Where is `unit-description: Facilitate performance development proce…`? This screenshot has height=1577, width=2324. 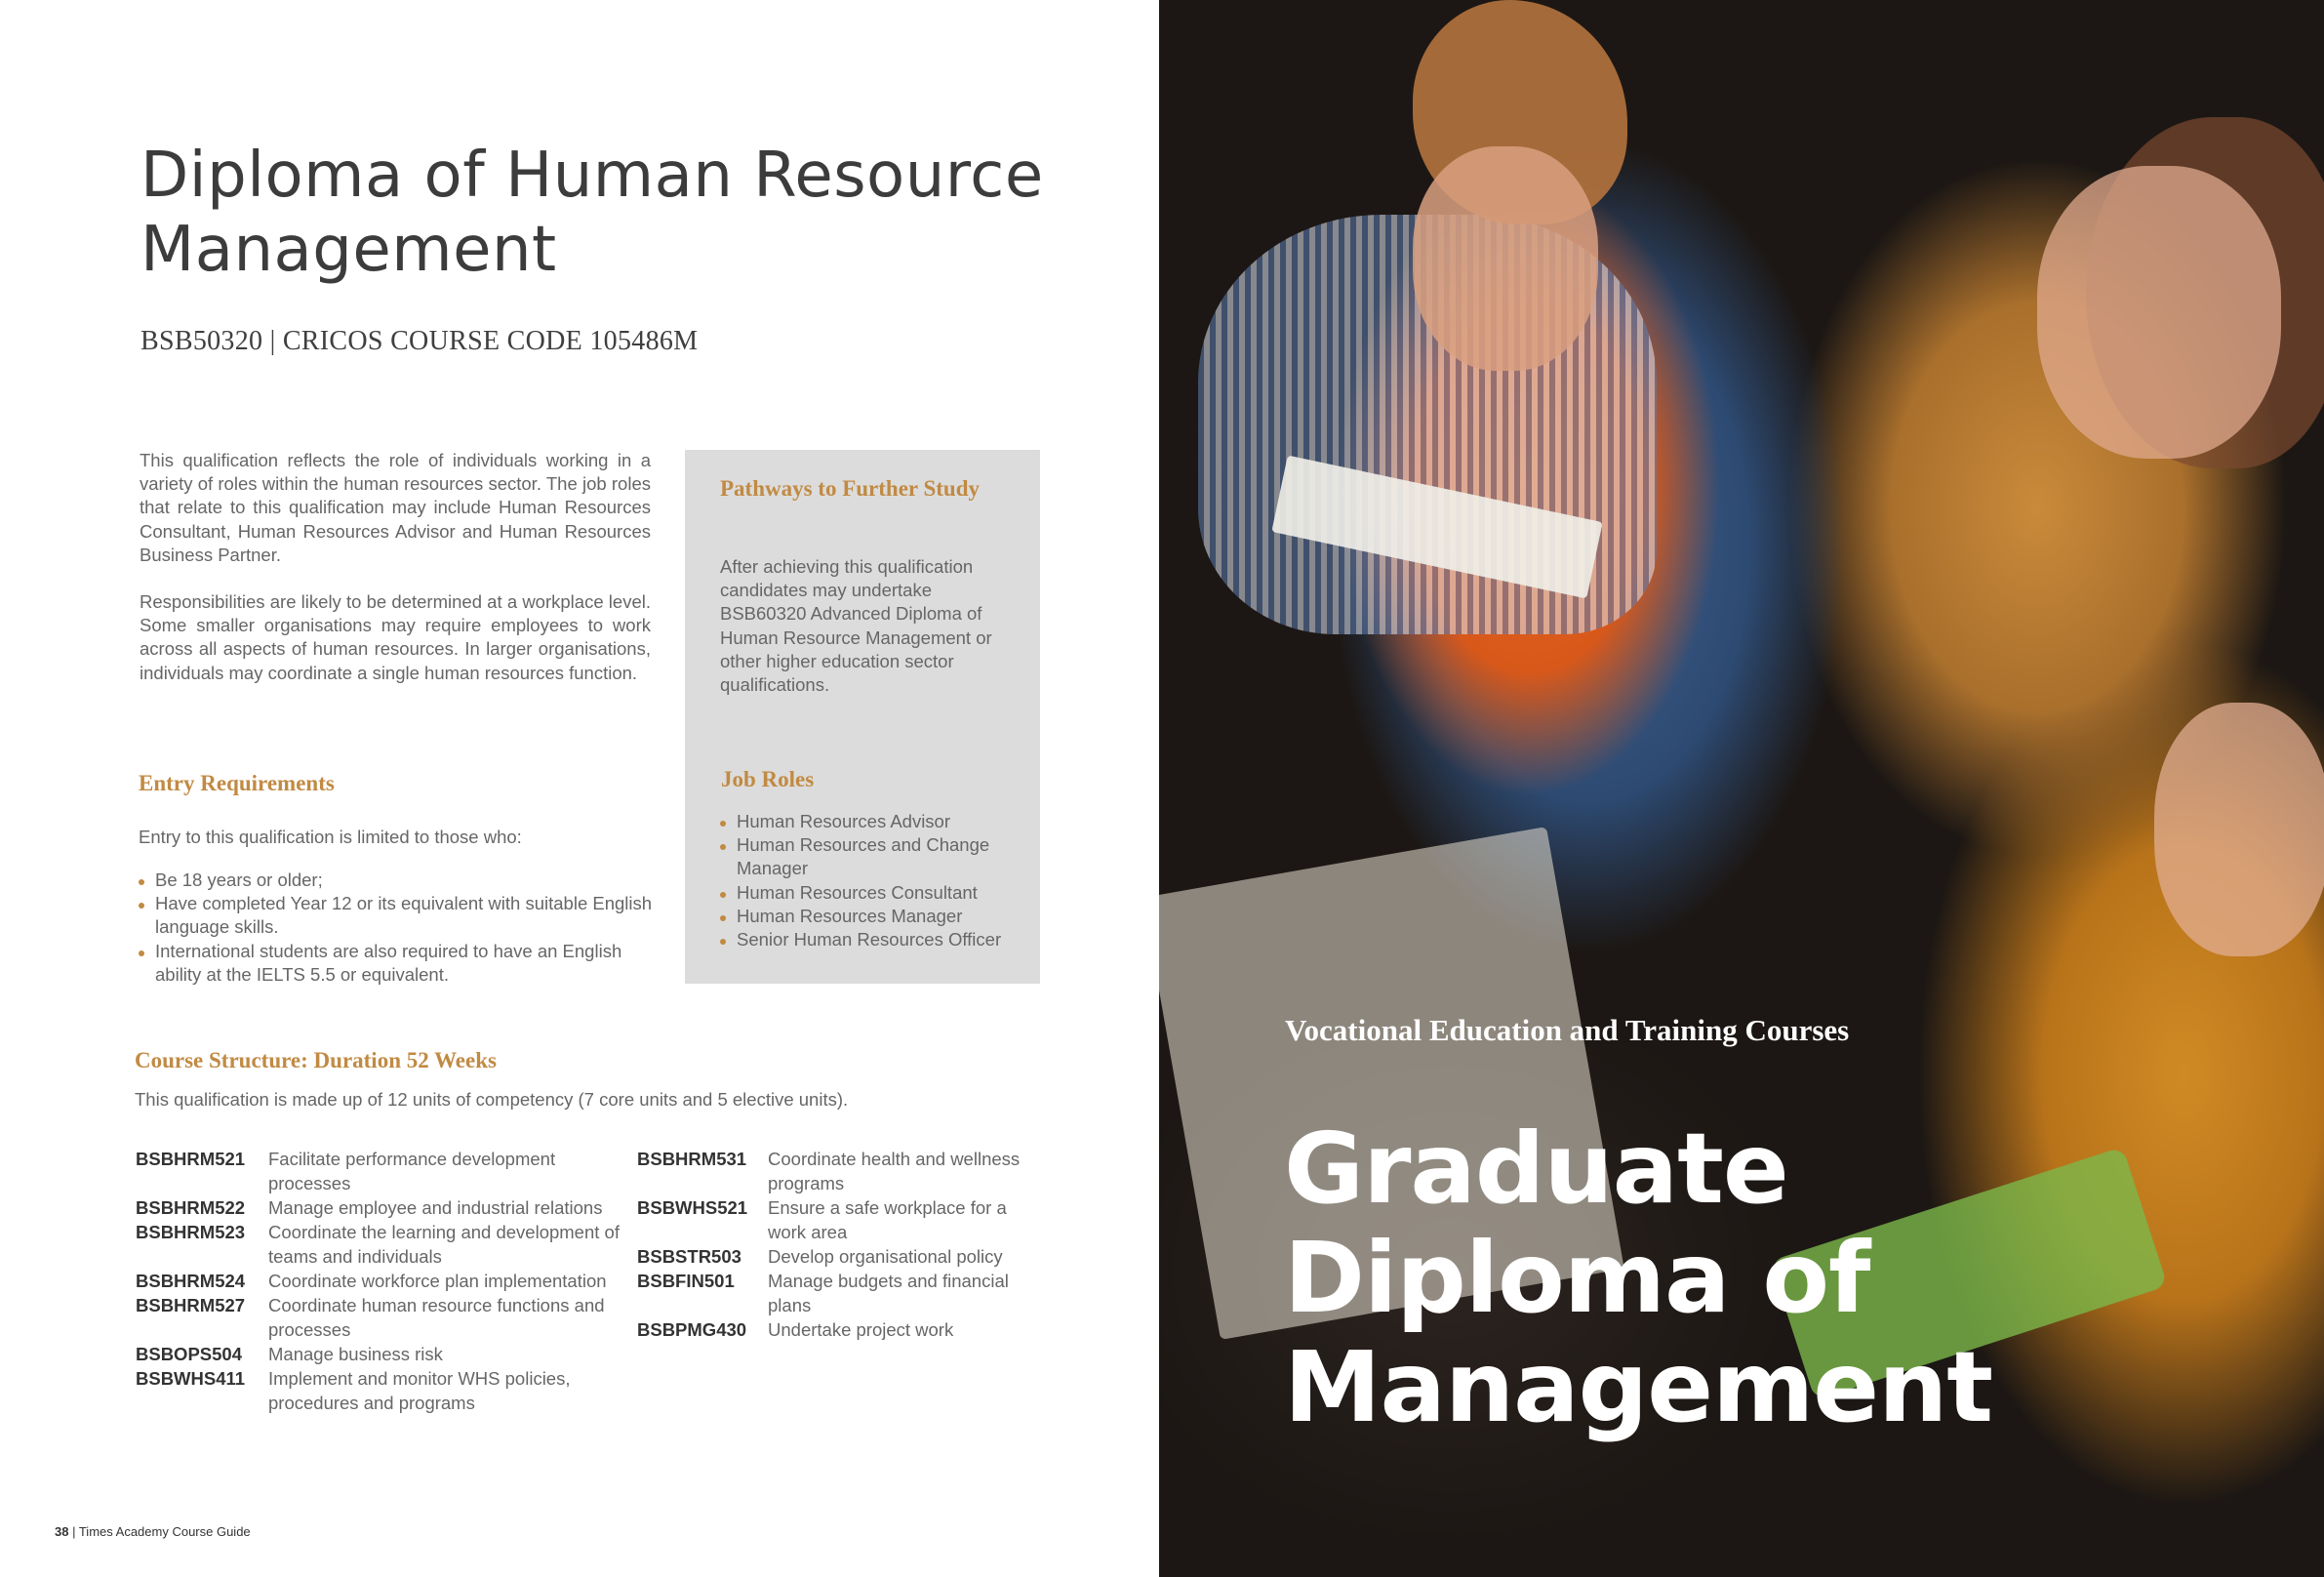 unit-description: Facilitate performance development proce… is located at coordinates (412, 1171).